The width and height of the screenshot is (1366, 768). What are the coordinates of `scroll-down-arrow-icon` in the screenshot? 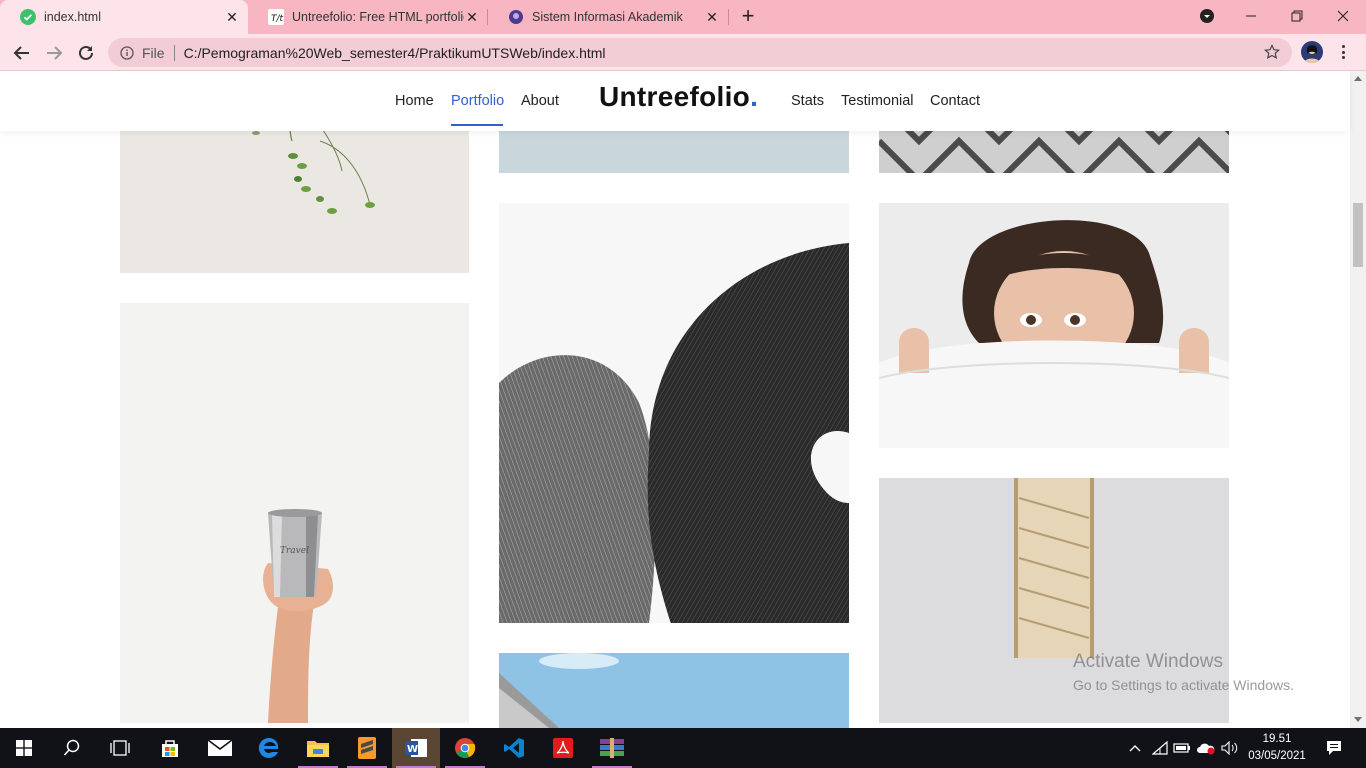 It's located at (1358, 719).